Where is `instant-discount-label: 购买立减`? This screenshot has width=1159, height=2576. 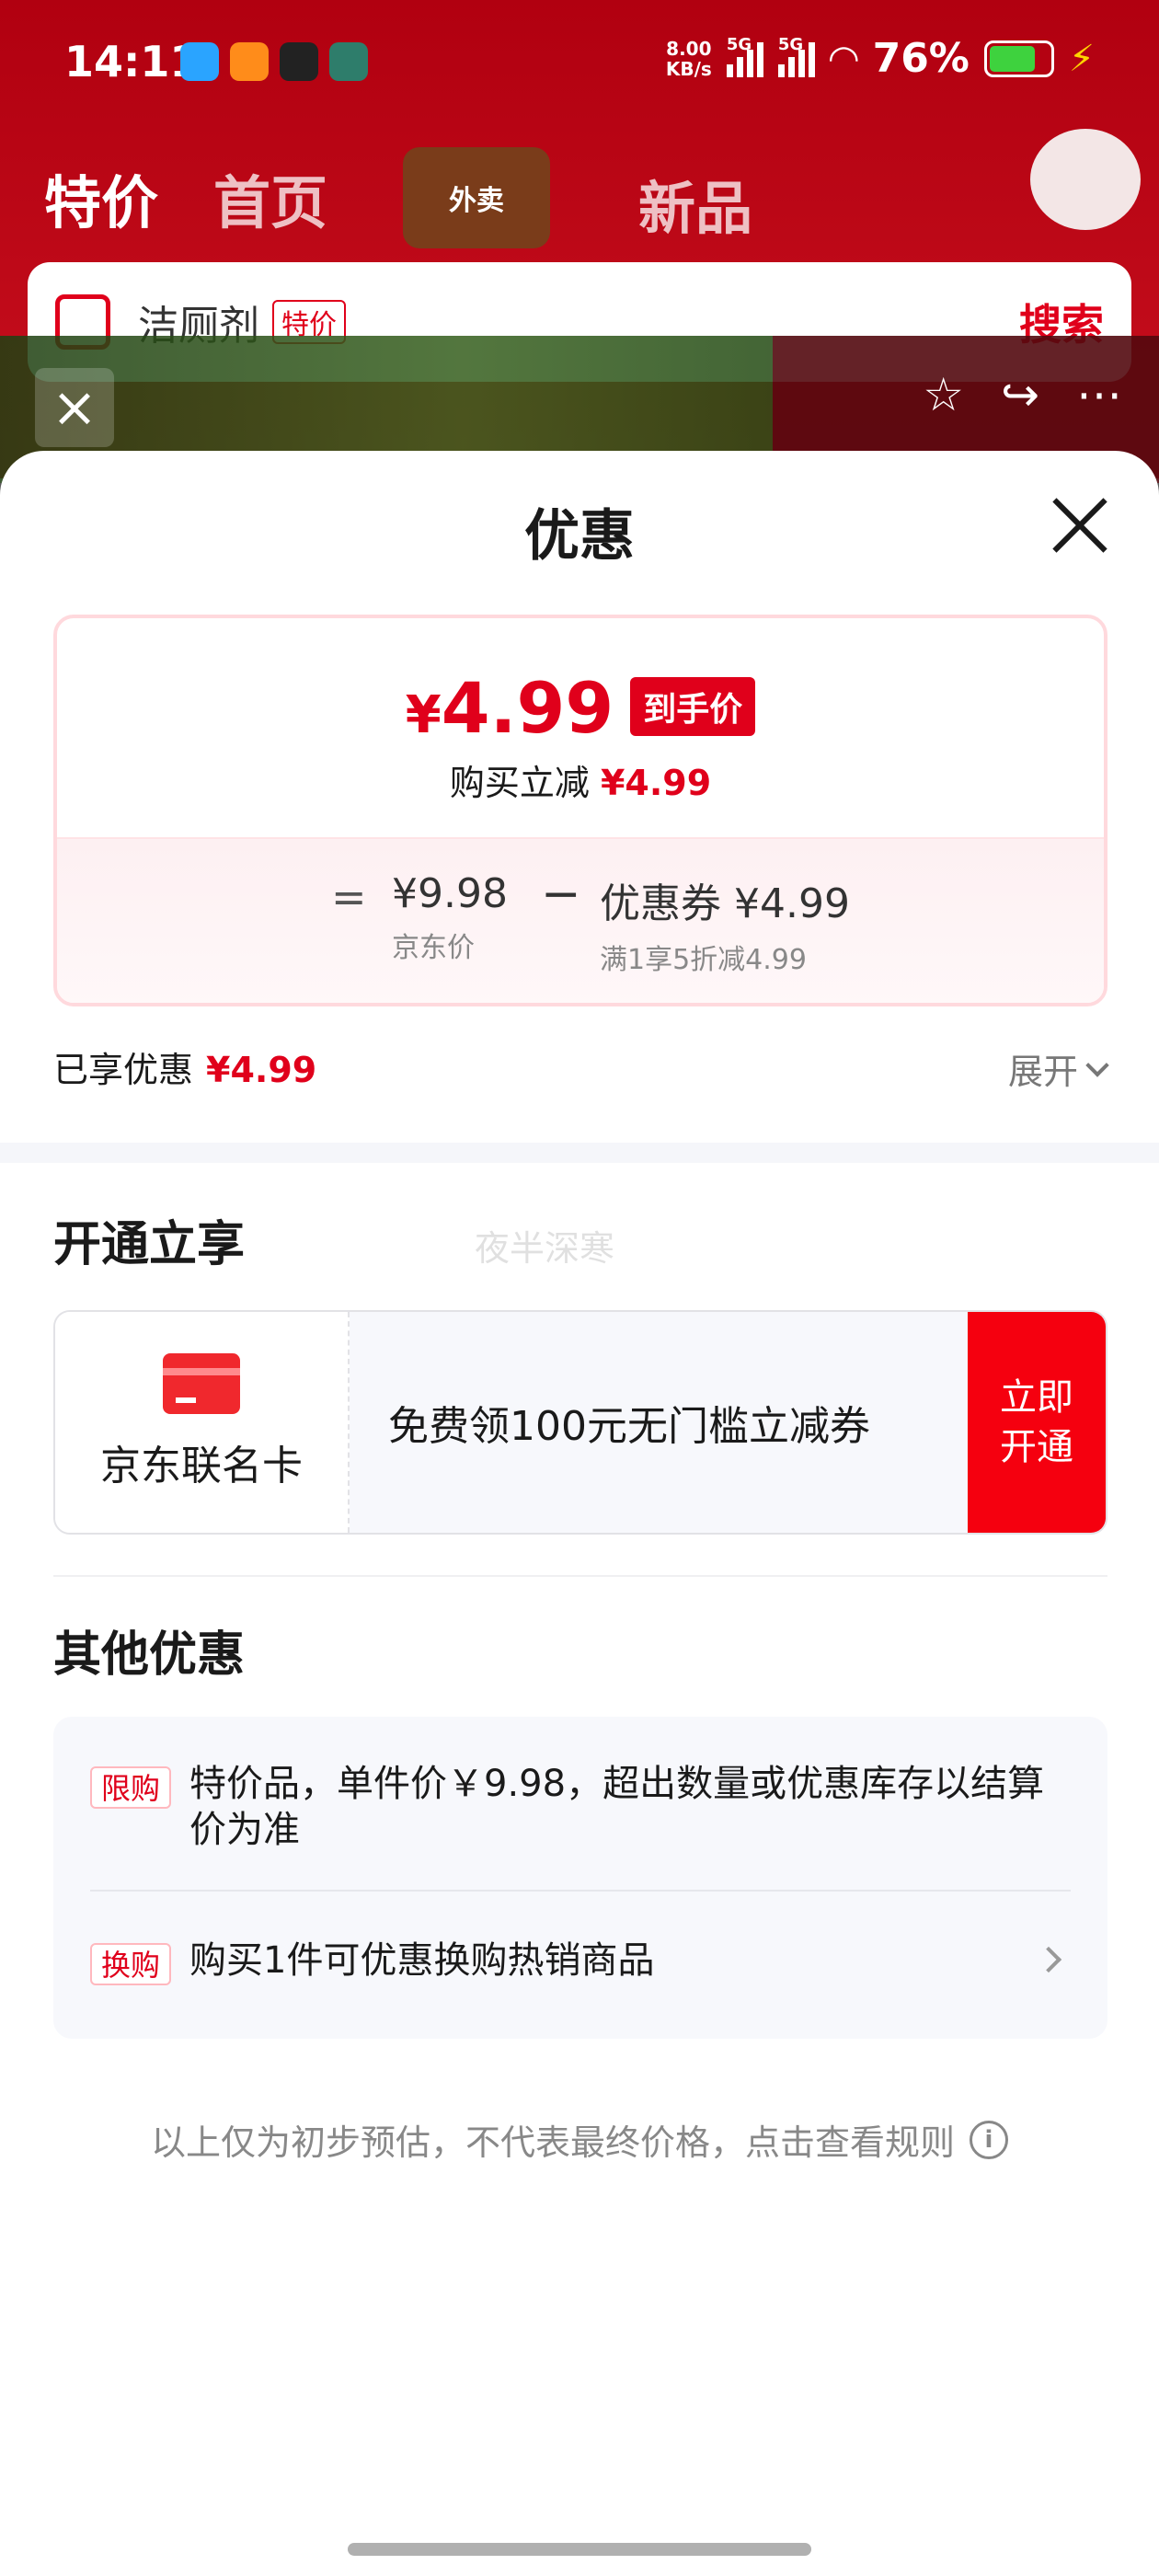 instant-discount-label: 购买立减 is located at coordinates (519, 783).